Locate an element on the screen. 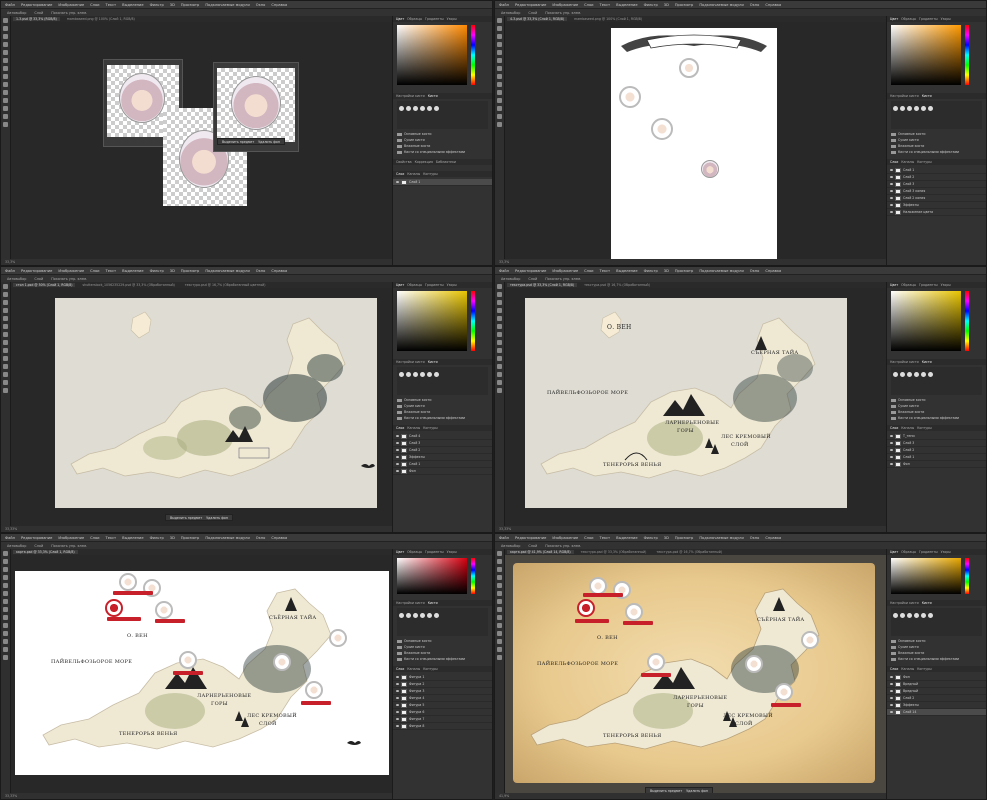 This screenshot has width=987, height=800. gradient-tool-icon is located at coordinates (499, 366).